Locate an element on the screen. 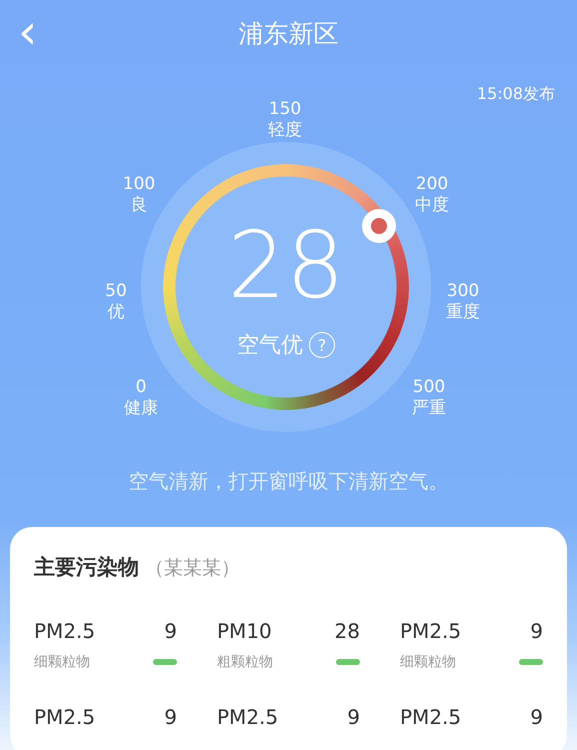 The image size is (577, 750). page-title: 浦东新区 is located at coordinates (288, 34).